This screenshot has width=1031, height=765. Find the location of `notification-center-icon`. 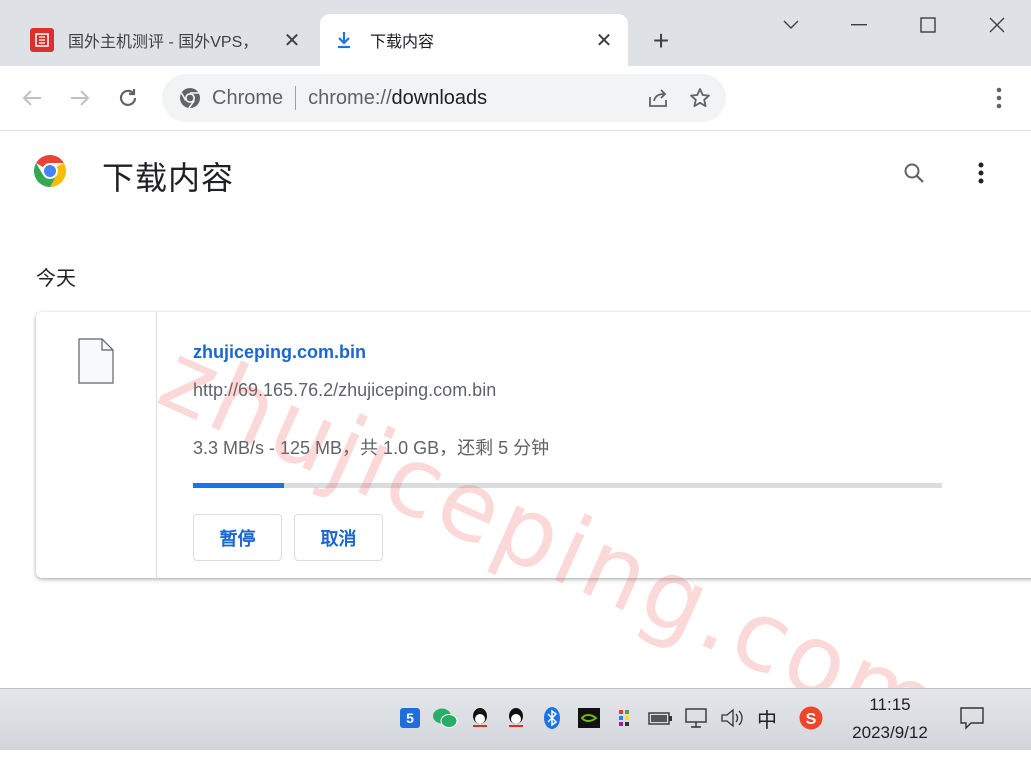

notification-center-icon is located at coordinates (972, 718).